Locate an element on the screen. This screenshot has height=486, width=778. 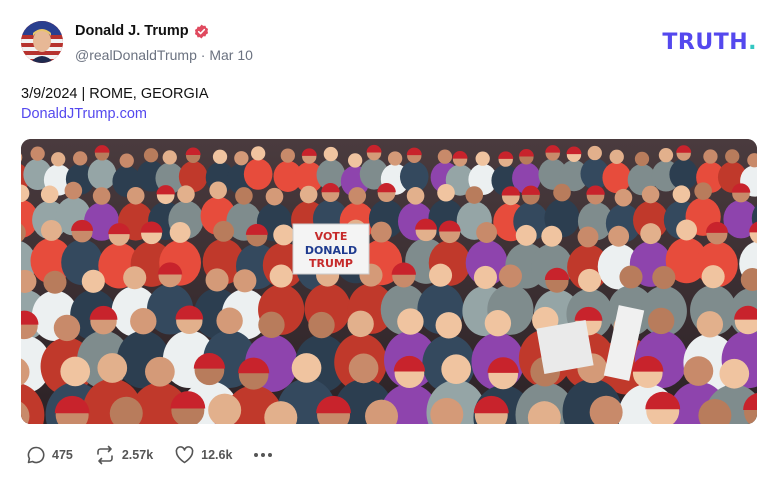
action-bar: 475 2.57k 12.6k is located at coordinates (149, 455).